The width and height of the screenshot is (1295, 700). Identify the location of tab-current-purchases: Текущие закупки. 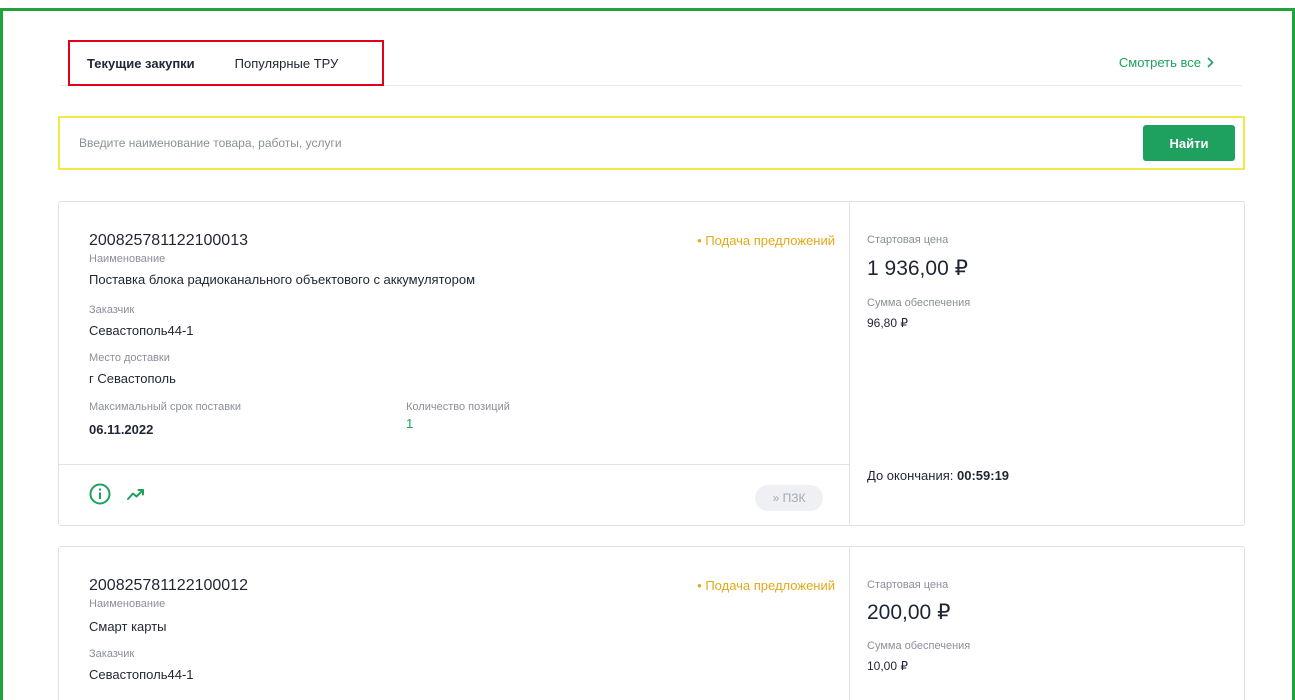
(141, 63).